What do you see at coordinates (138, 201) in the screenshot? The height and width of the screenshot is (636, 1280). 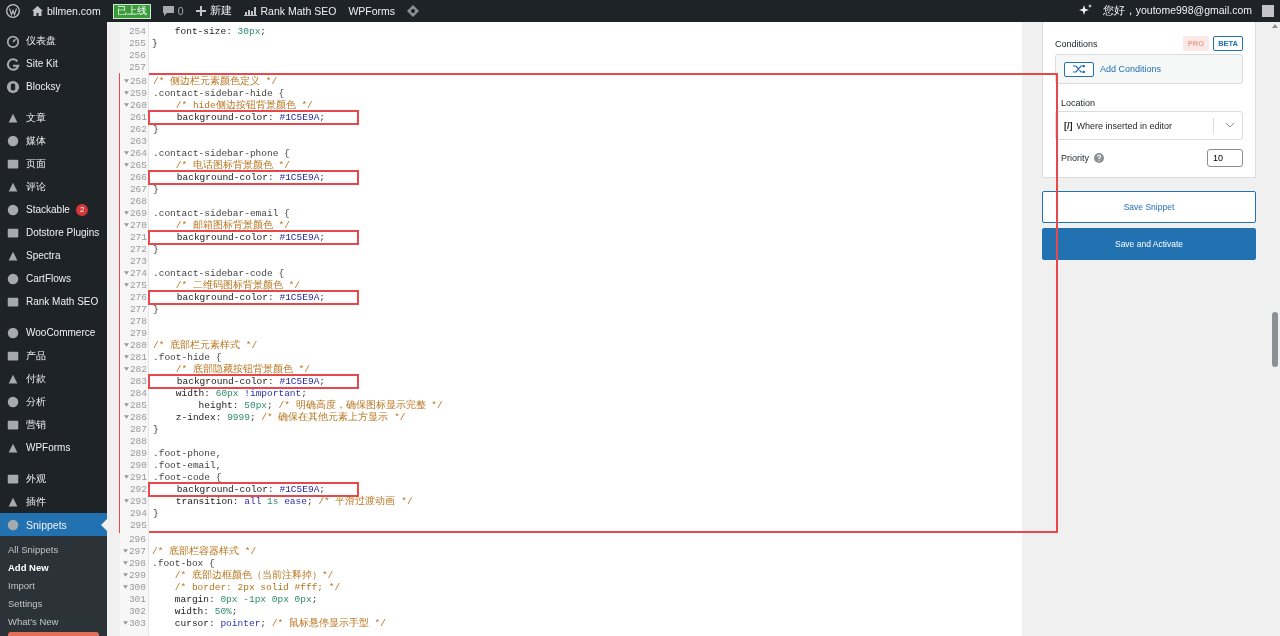 I see `line-number: 268` at bounding box center [138, 201].